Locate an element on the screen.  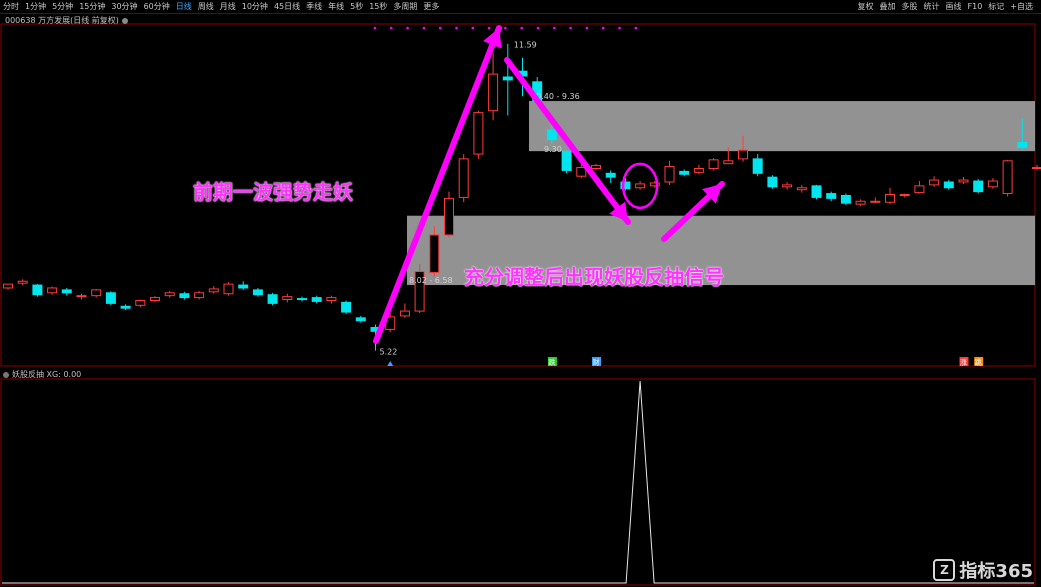
event-marker: 跳 is located at coordinates (978, 362).